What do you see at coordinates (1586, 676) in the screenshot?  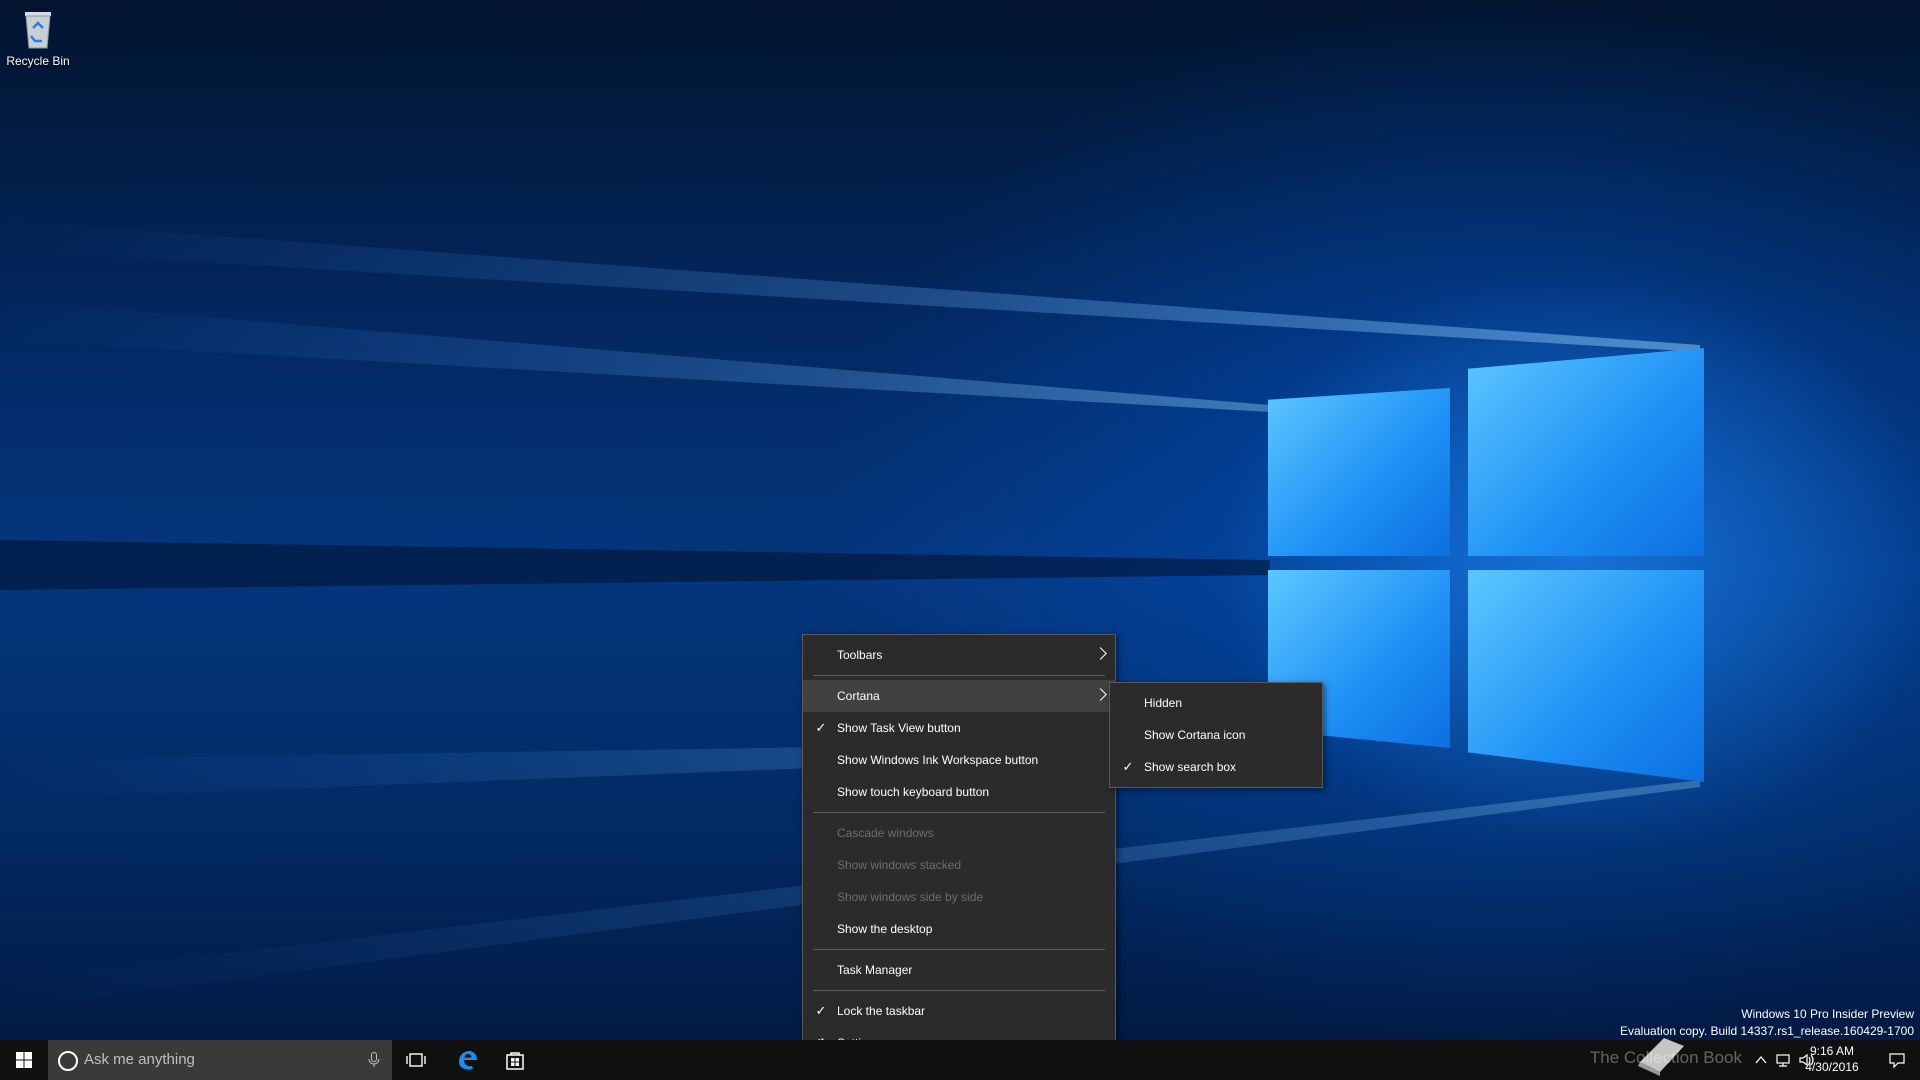 I see `logo-pane-bottom-right` at bounding box center [1586, 676].